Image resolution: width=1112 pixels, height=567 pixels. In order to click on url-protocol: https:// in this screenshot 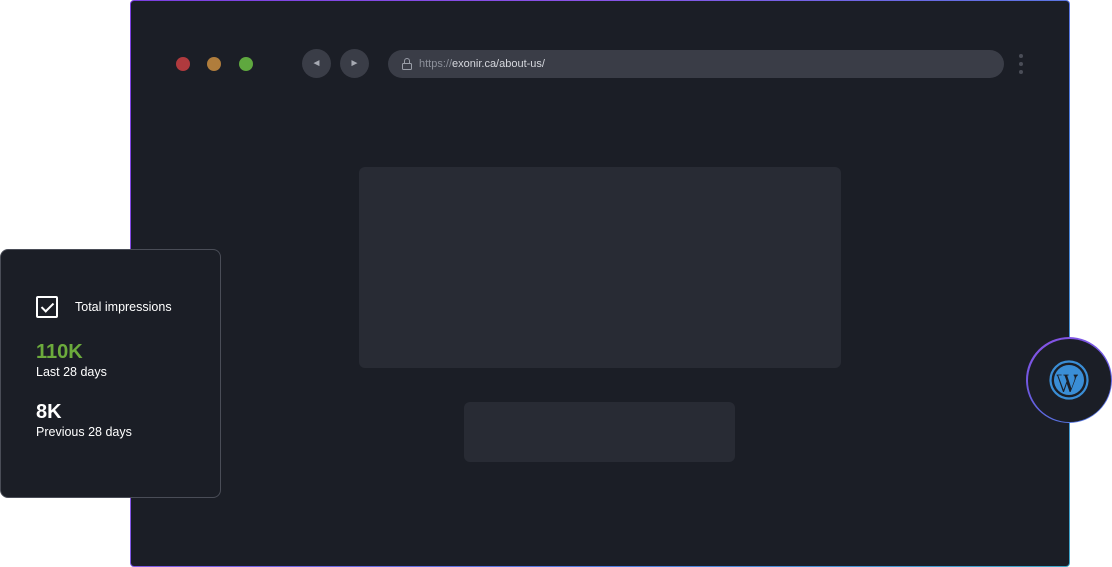, I will do `click(436, 64)`.